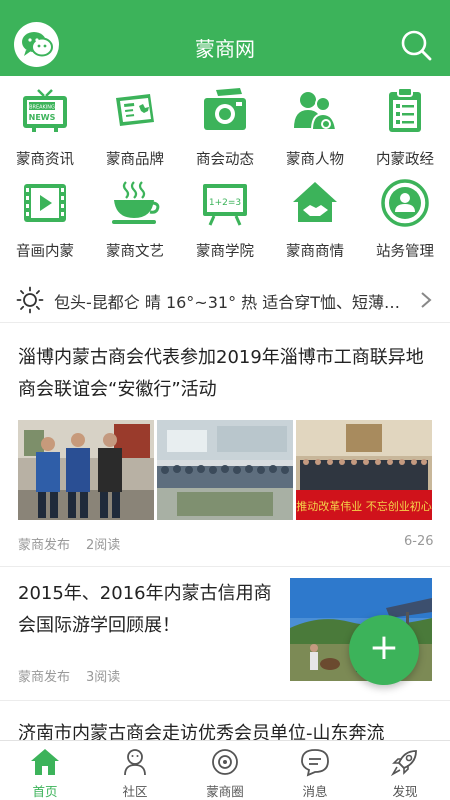  I want to click on category-dynamics: 商会动态, so click(225, 130).